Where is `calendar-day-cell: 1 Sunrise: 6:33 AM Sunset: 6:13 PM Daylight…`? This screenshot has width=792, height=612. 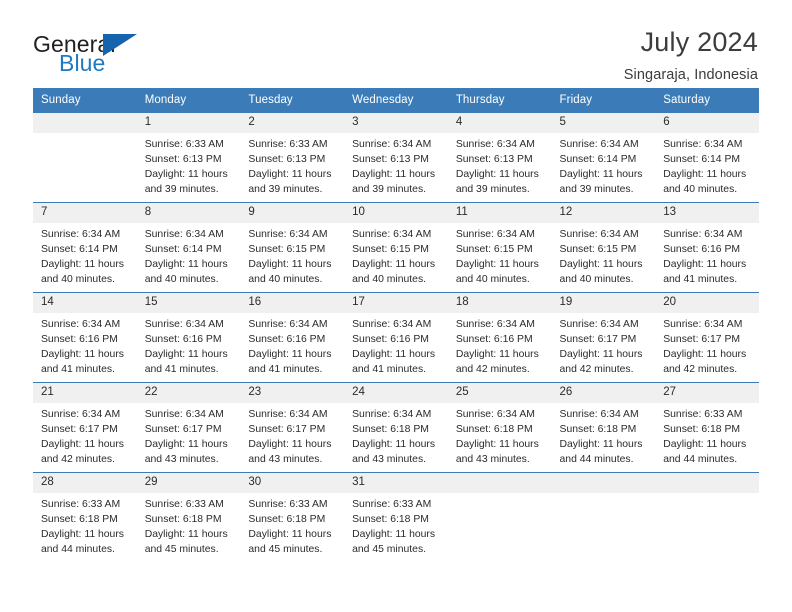 calendar-day-cell: 1 Sunrise: 6:33 AM Sunset: 6:13 PM Daylight… is located at coordinates (188, 157).